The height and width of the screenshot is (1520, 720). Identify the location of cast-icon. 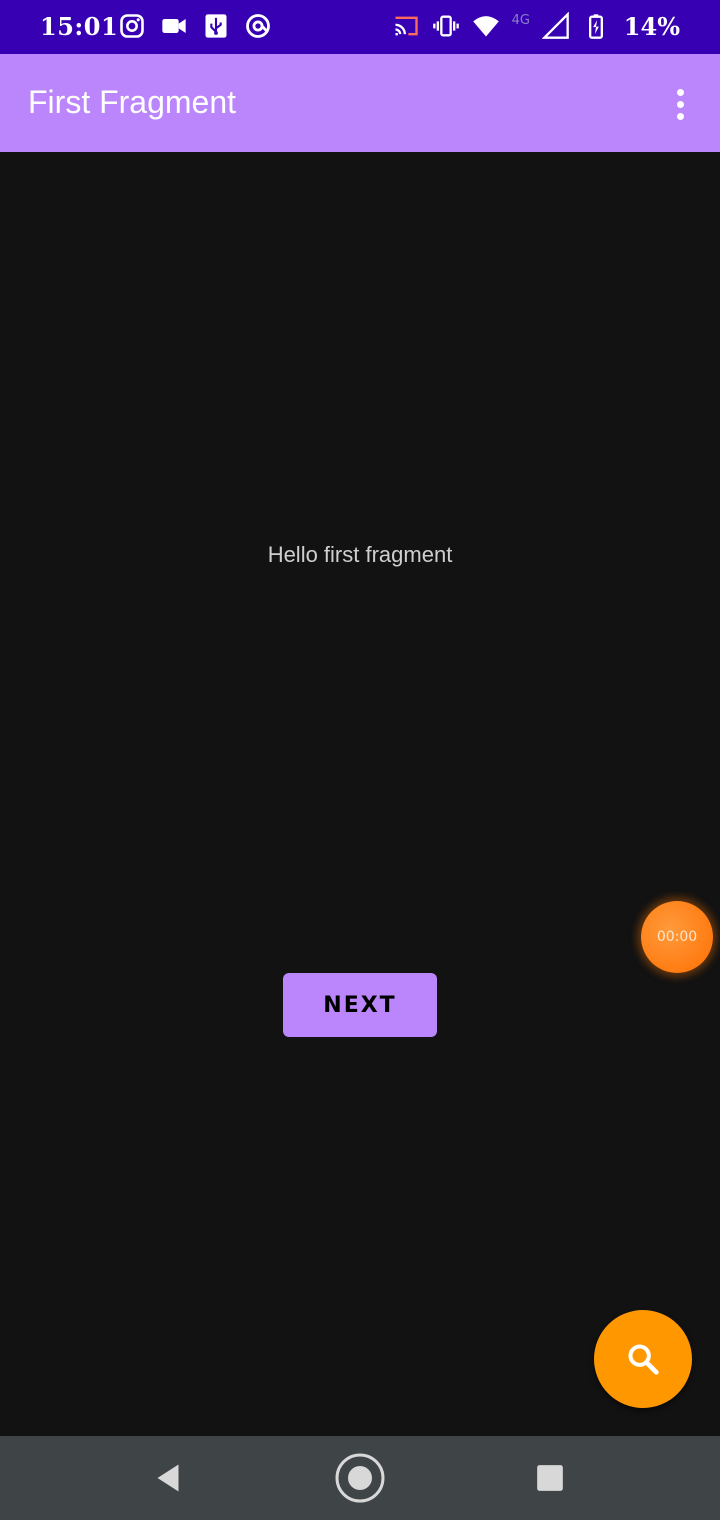
(406, 26).